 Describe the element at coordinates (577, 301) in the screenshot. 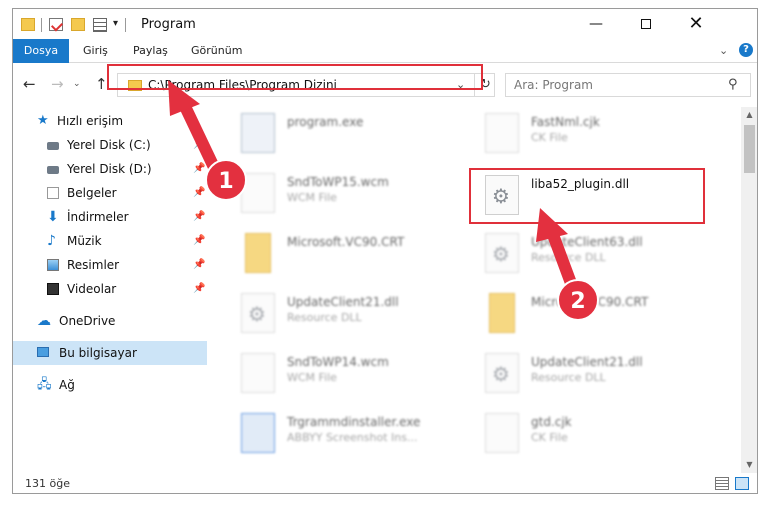

I see `callout-number-2: 2` at that location.